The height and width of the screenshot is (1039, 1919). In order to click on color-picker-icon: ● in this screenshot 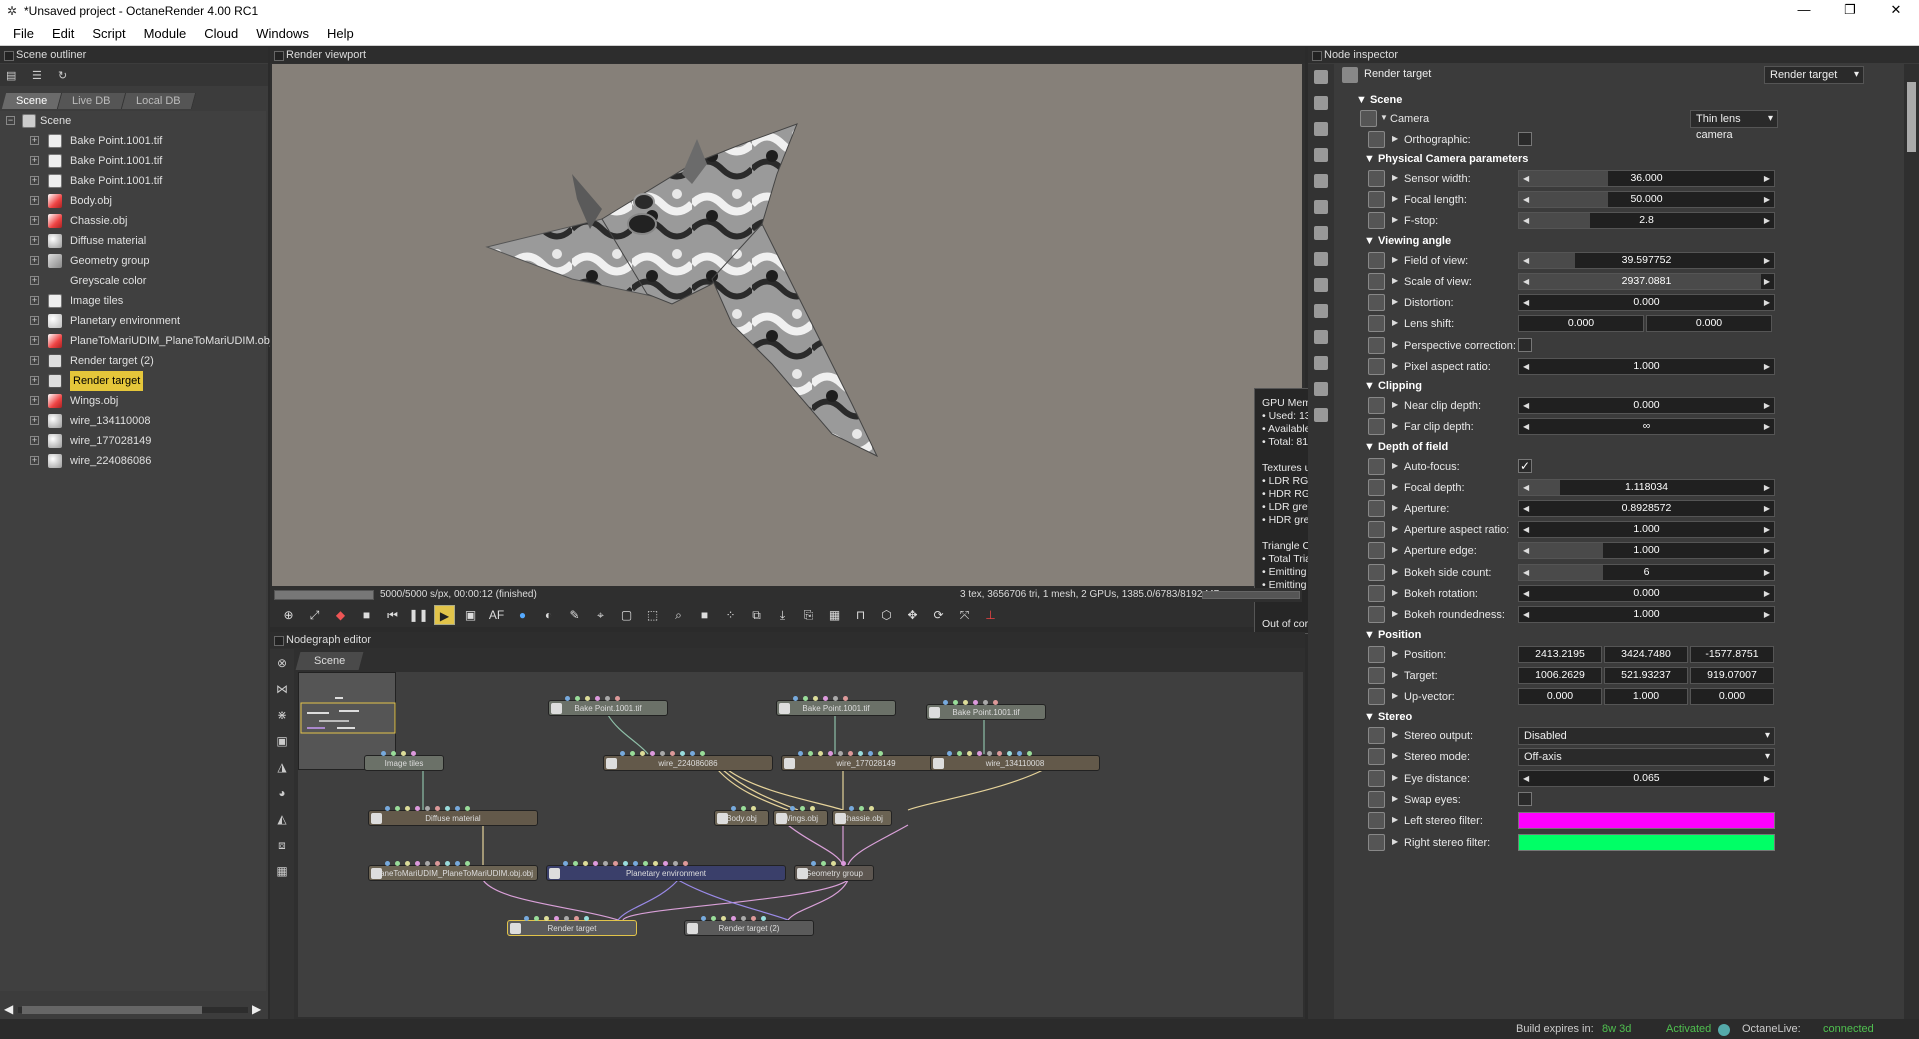, I will do `click(522, 615)`.